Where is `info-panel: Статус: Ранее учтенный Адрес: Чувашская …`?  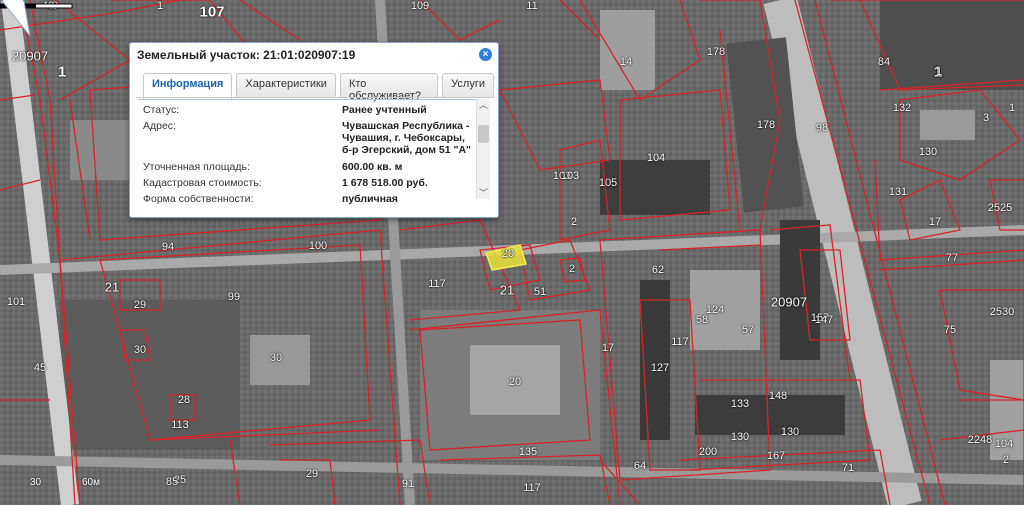 info-panel: Статус: Ранее учтенный Адрес: Чувашская … is located at coordinates (310, 154).